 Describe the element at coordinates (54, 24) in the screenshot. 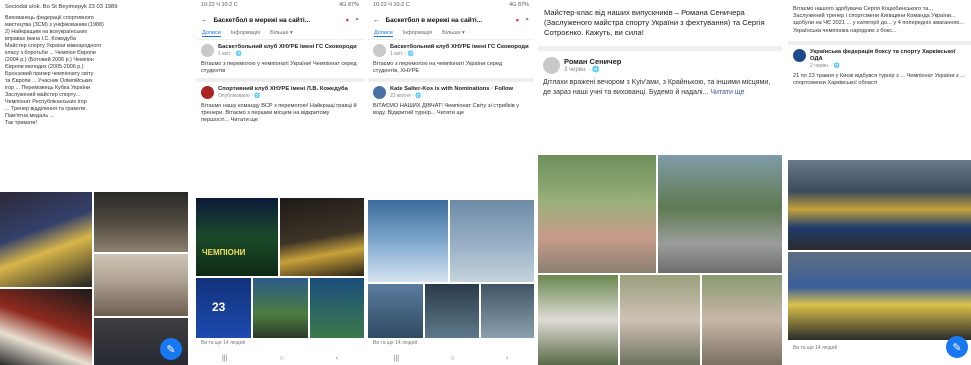

I see `post-line: мистецтва (ЗСМ) з уніфікованим (1988)` at that location.